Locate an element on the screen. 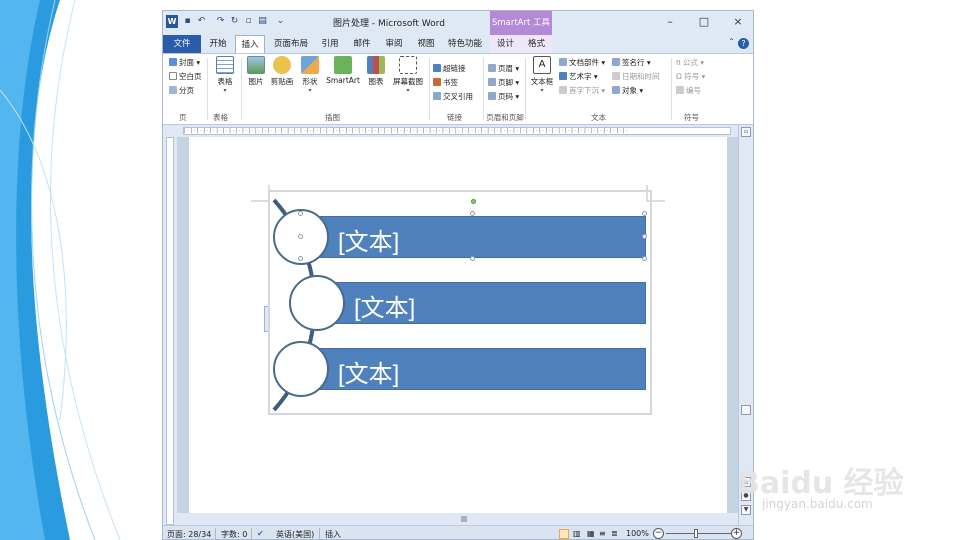 This screenshot has width=960, height=540. page-break-button: 分页 is located at coordinates (181, 90).